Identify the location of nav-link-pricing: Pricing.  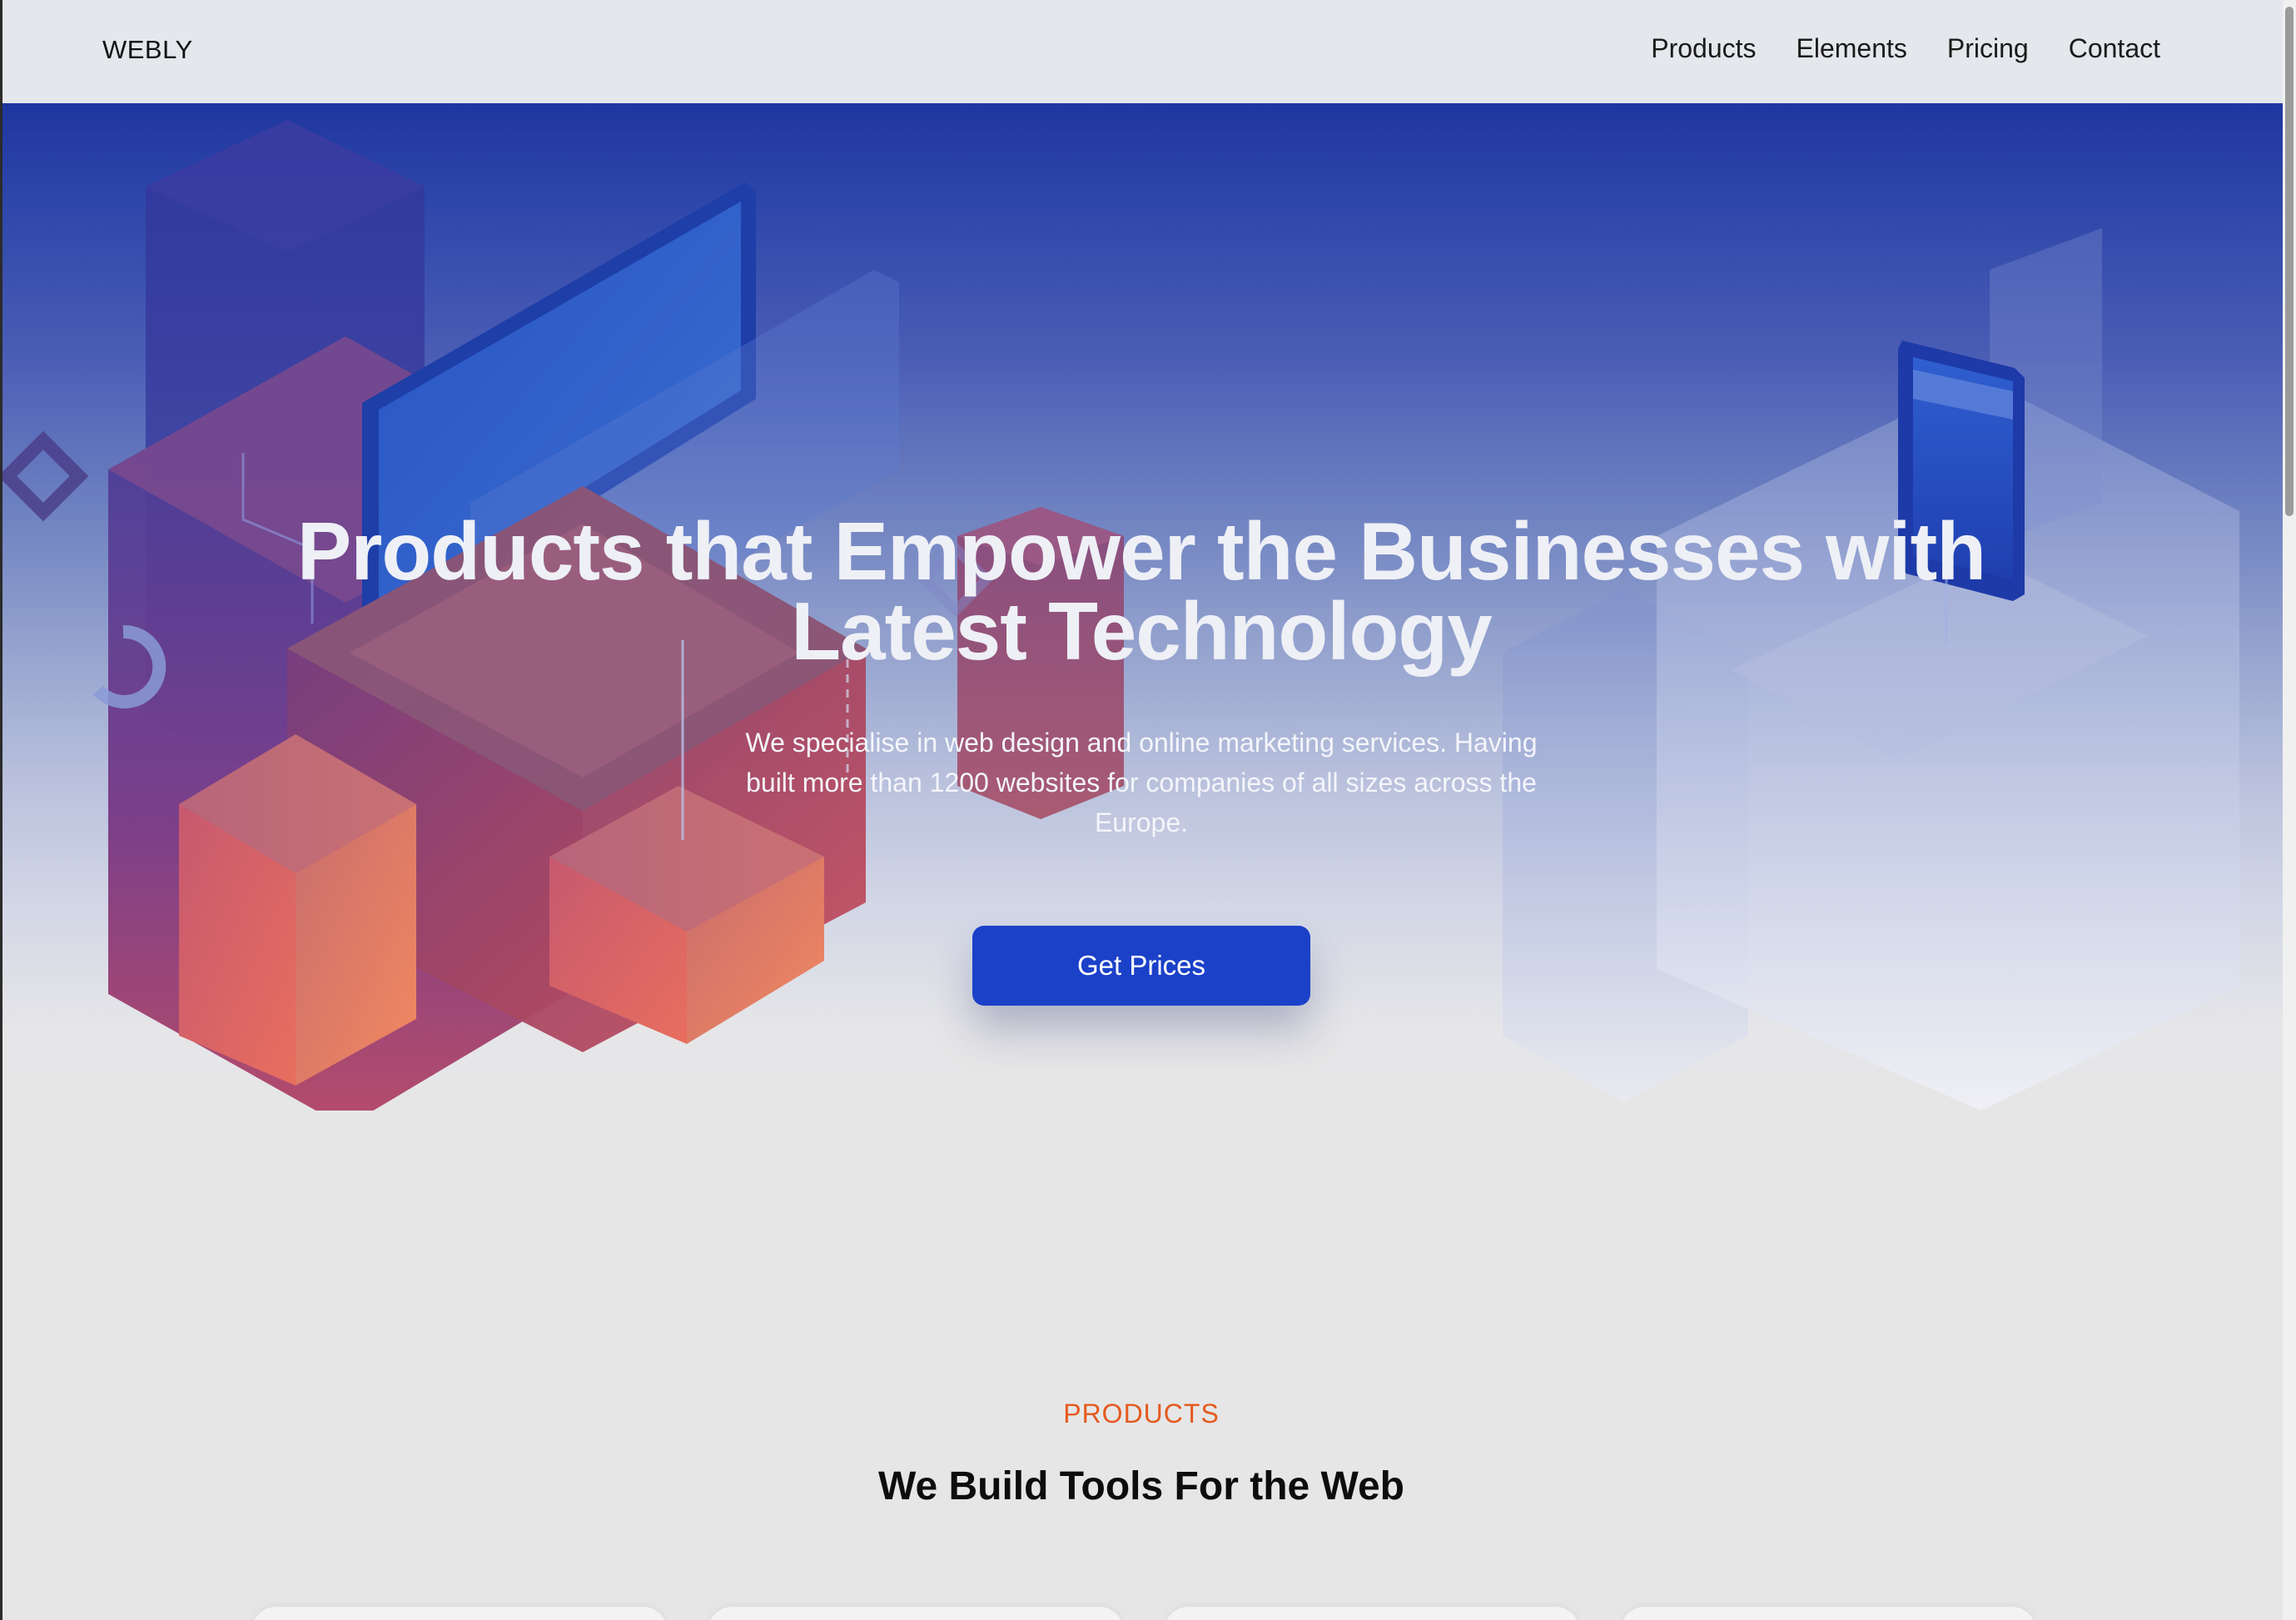
(1988, 48).